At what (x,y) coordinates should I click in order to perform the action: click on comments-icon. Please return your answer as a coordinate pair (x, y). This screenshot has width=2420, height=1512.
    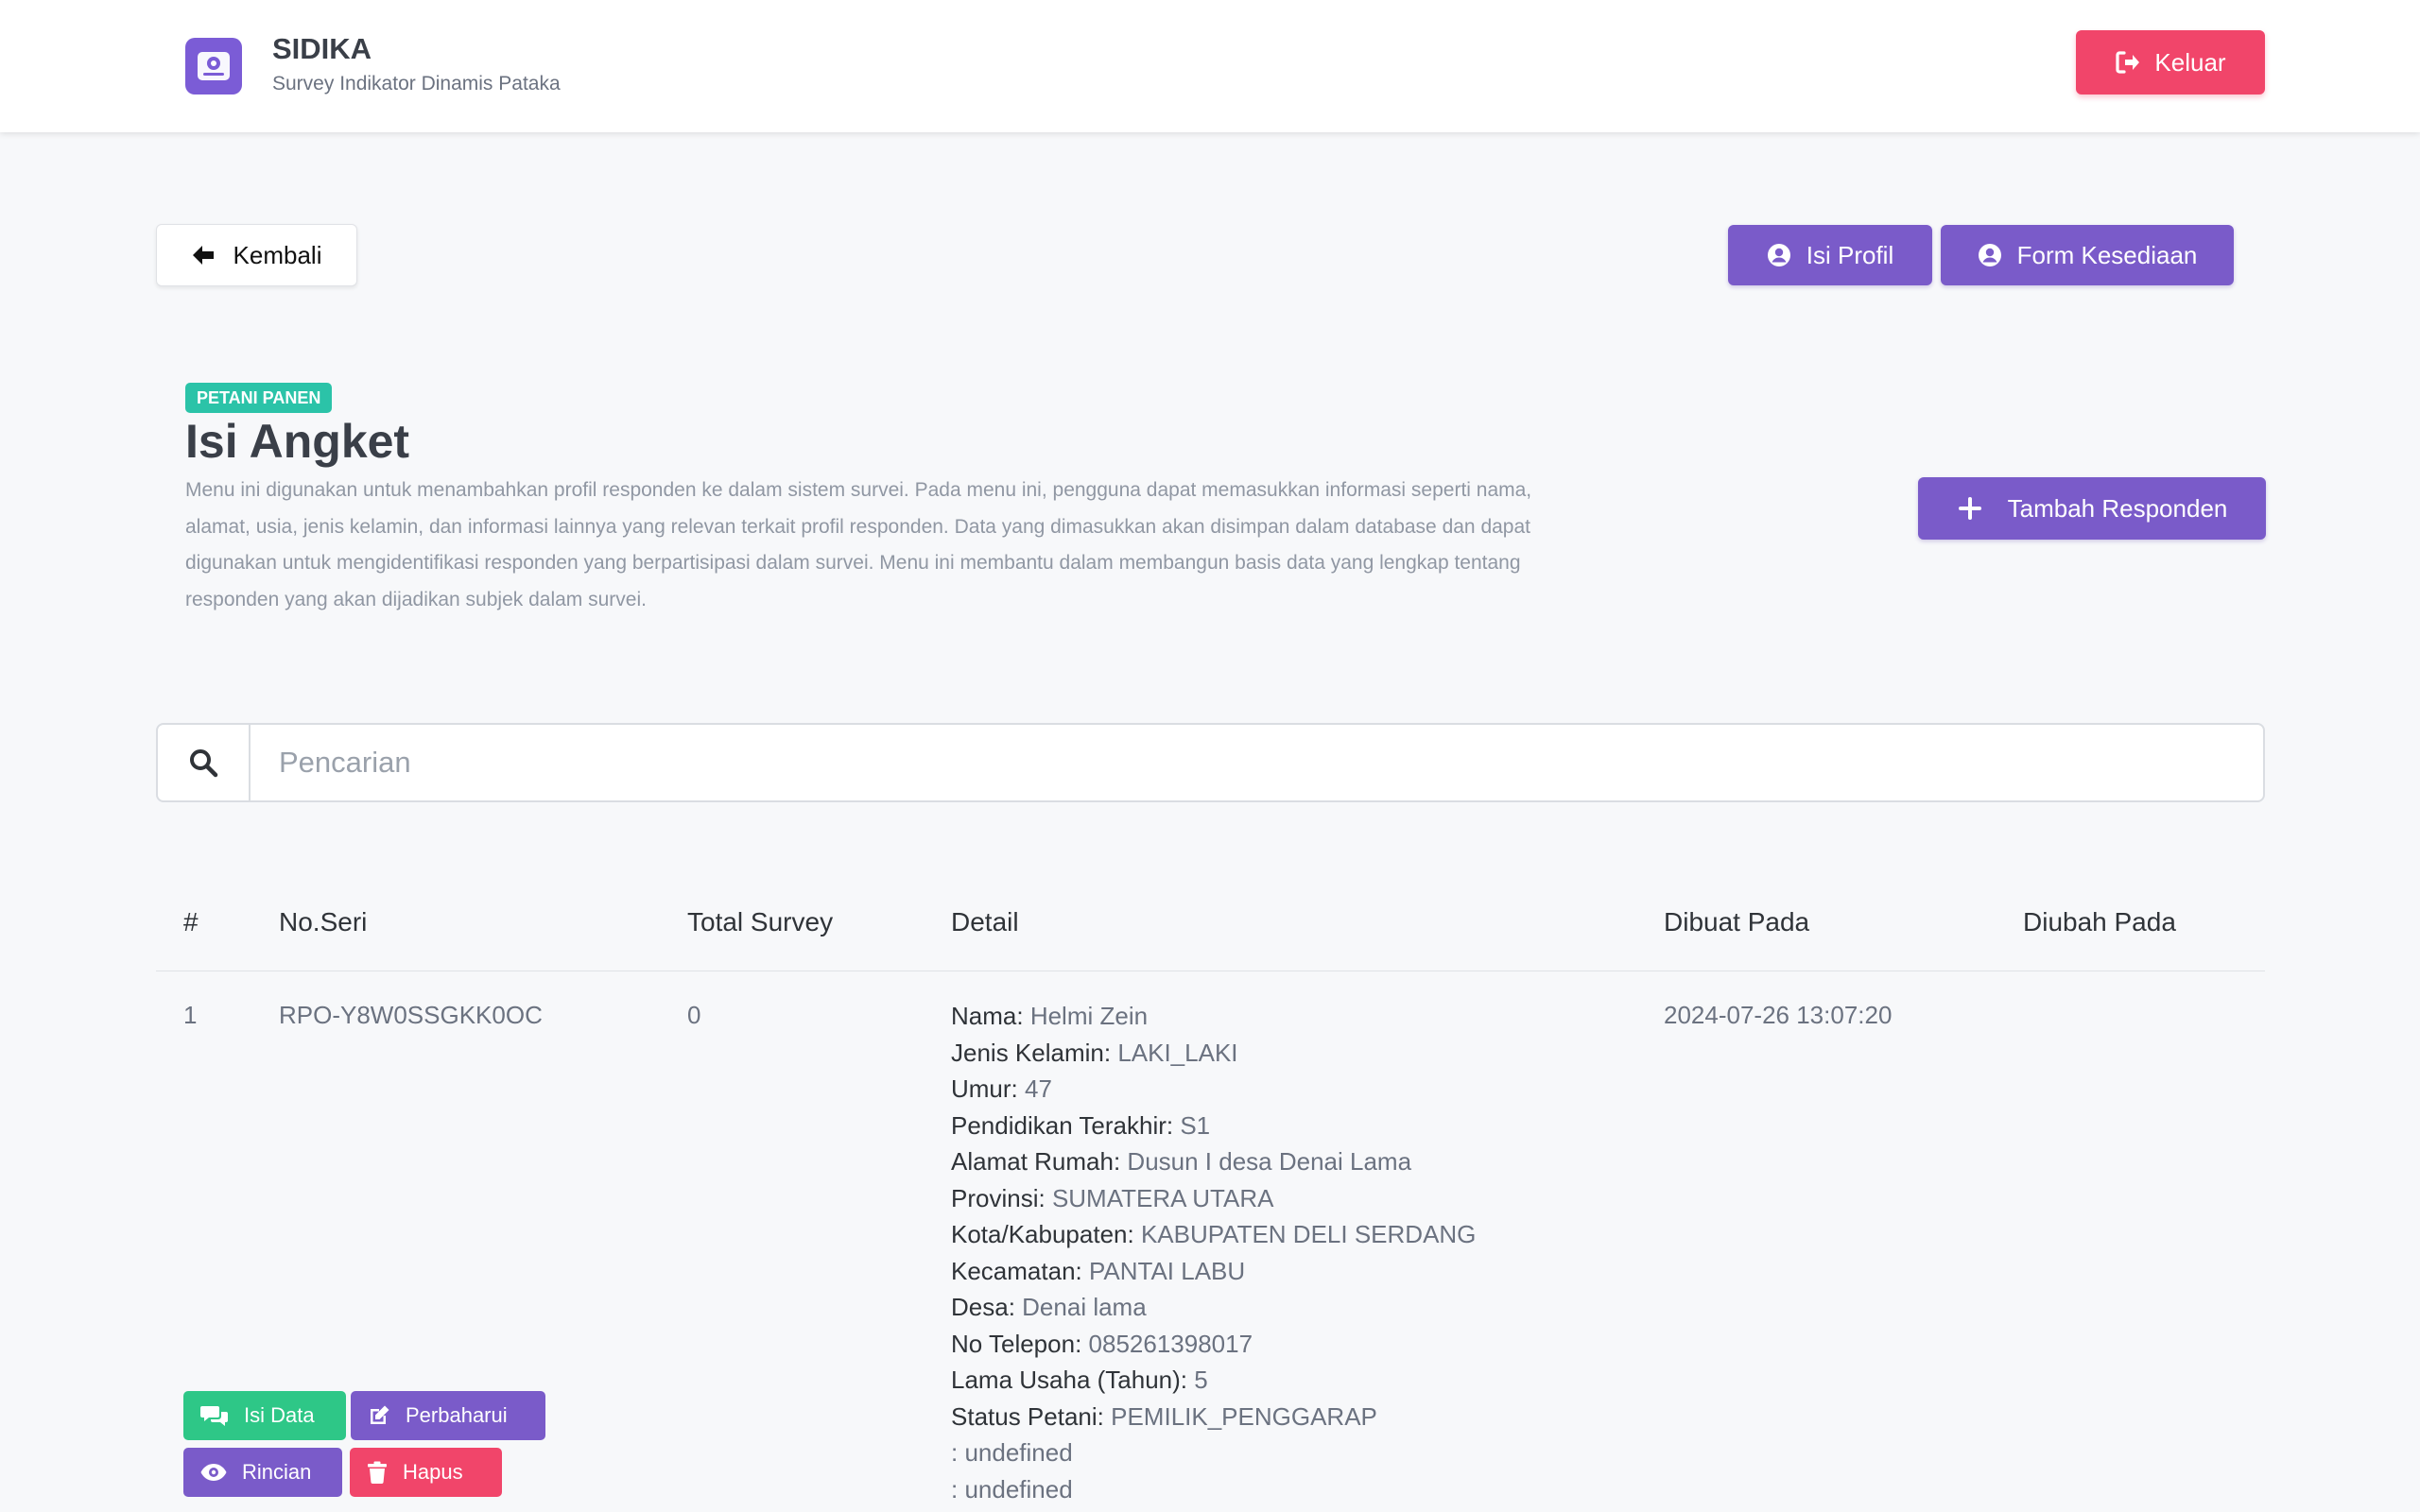
    Looking at the image, I should click on (214, 1416).